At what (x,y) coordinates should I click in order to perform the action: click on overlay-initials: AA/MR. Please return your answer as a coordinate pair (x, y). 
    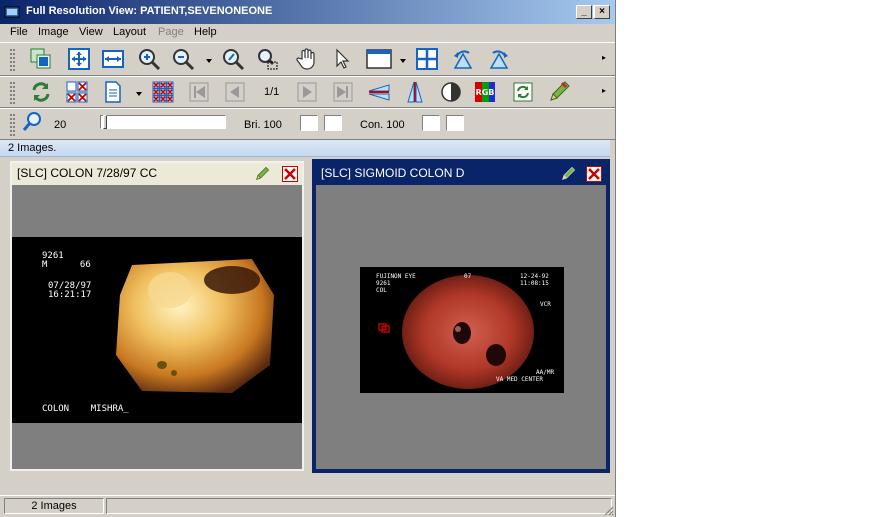
    Looking at the image, I should click on (545, 372).